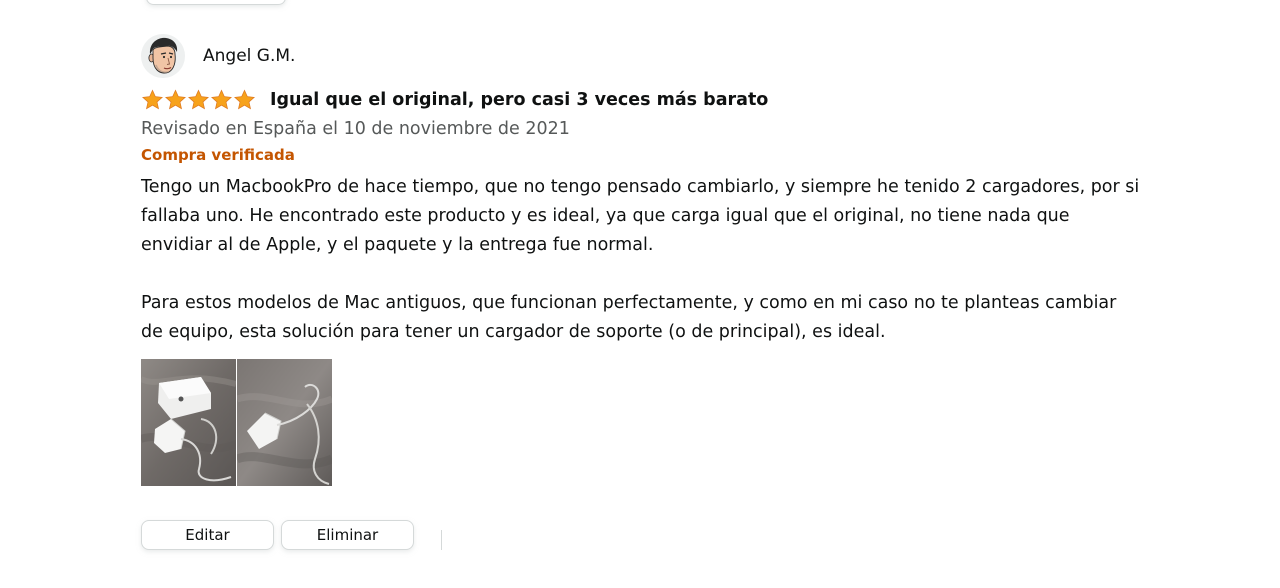 The image size is (1280, 588). I want to click on avatar, so click(163, 56).